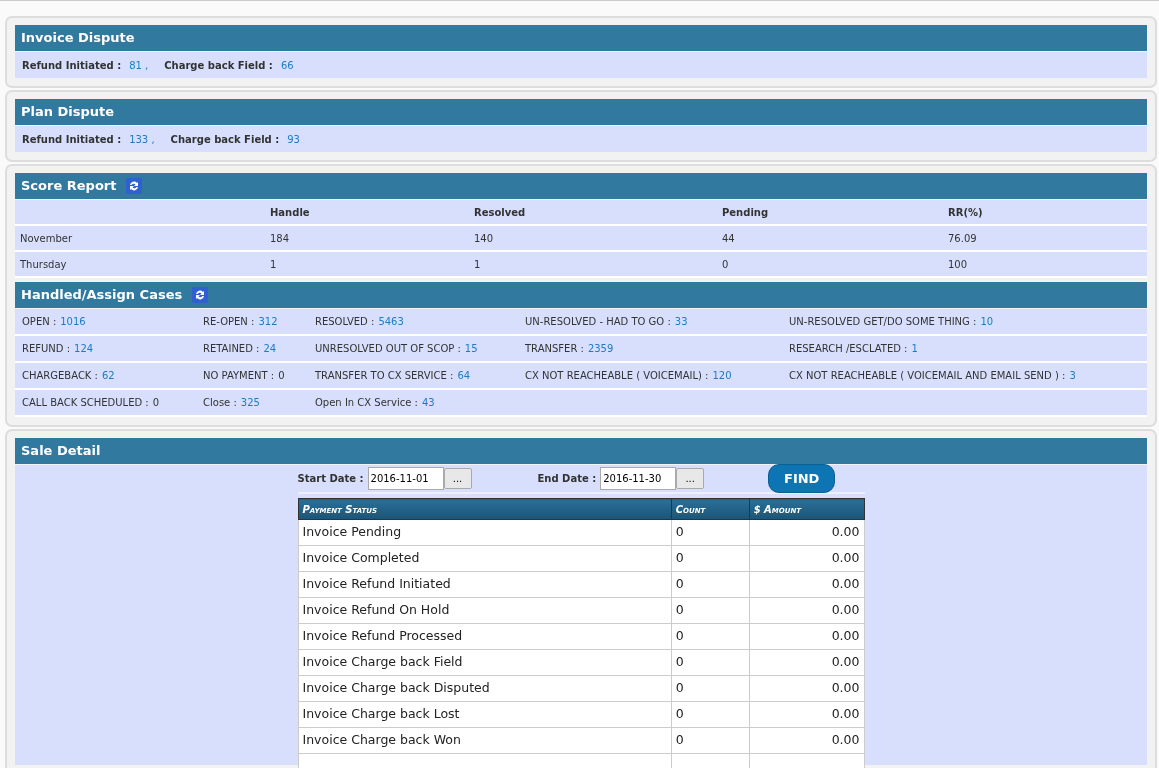 The image size is (1159, 768). What do you see at coordinates (681, 321) in the screenshot?
I see `case-value: 33` at bounding box center [681, 321].